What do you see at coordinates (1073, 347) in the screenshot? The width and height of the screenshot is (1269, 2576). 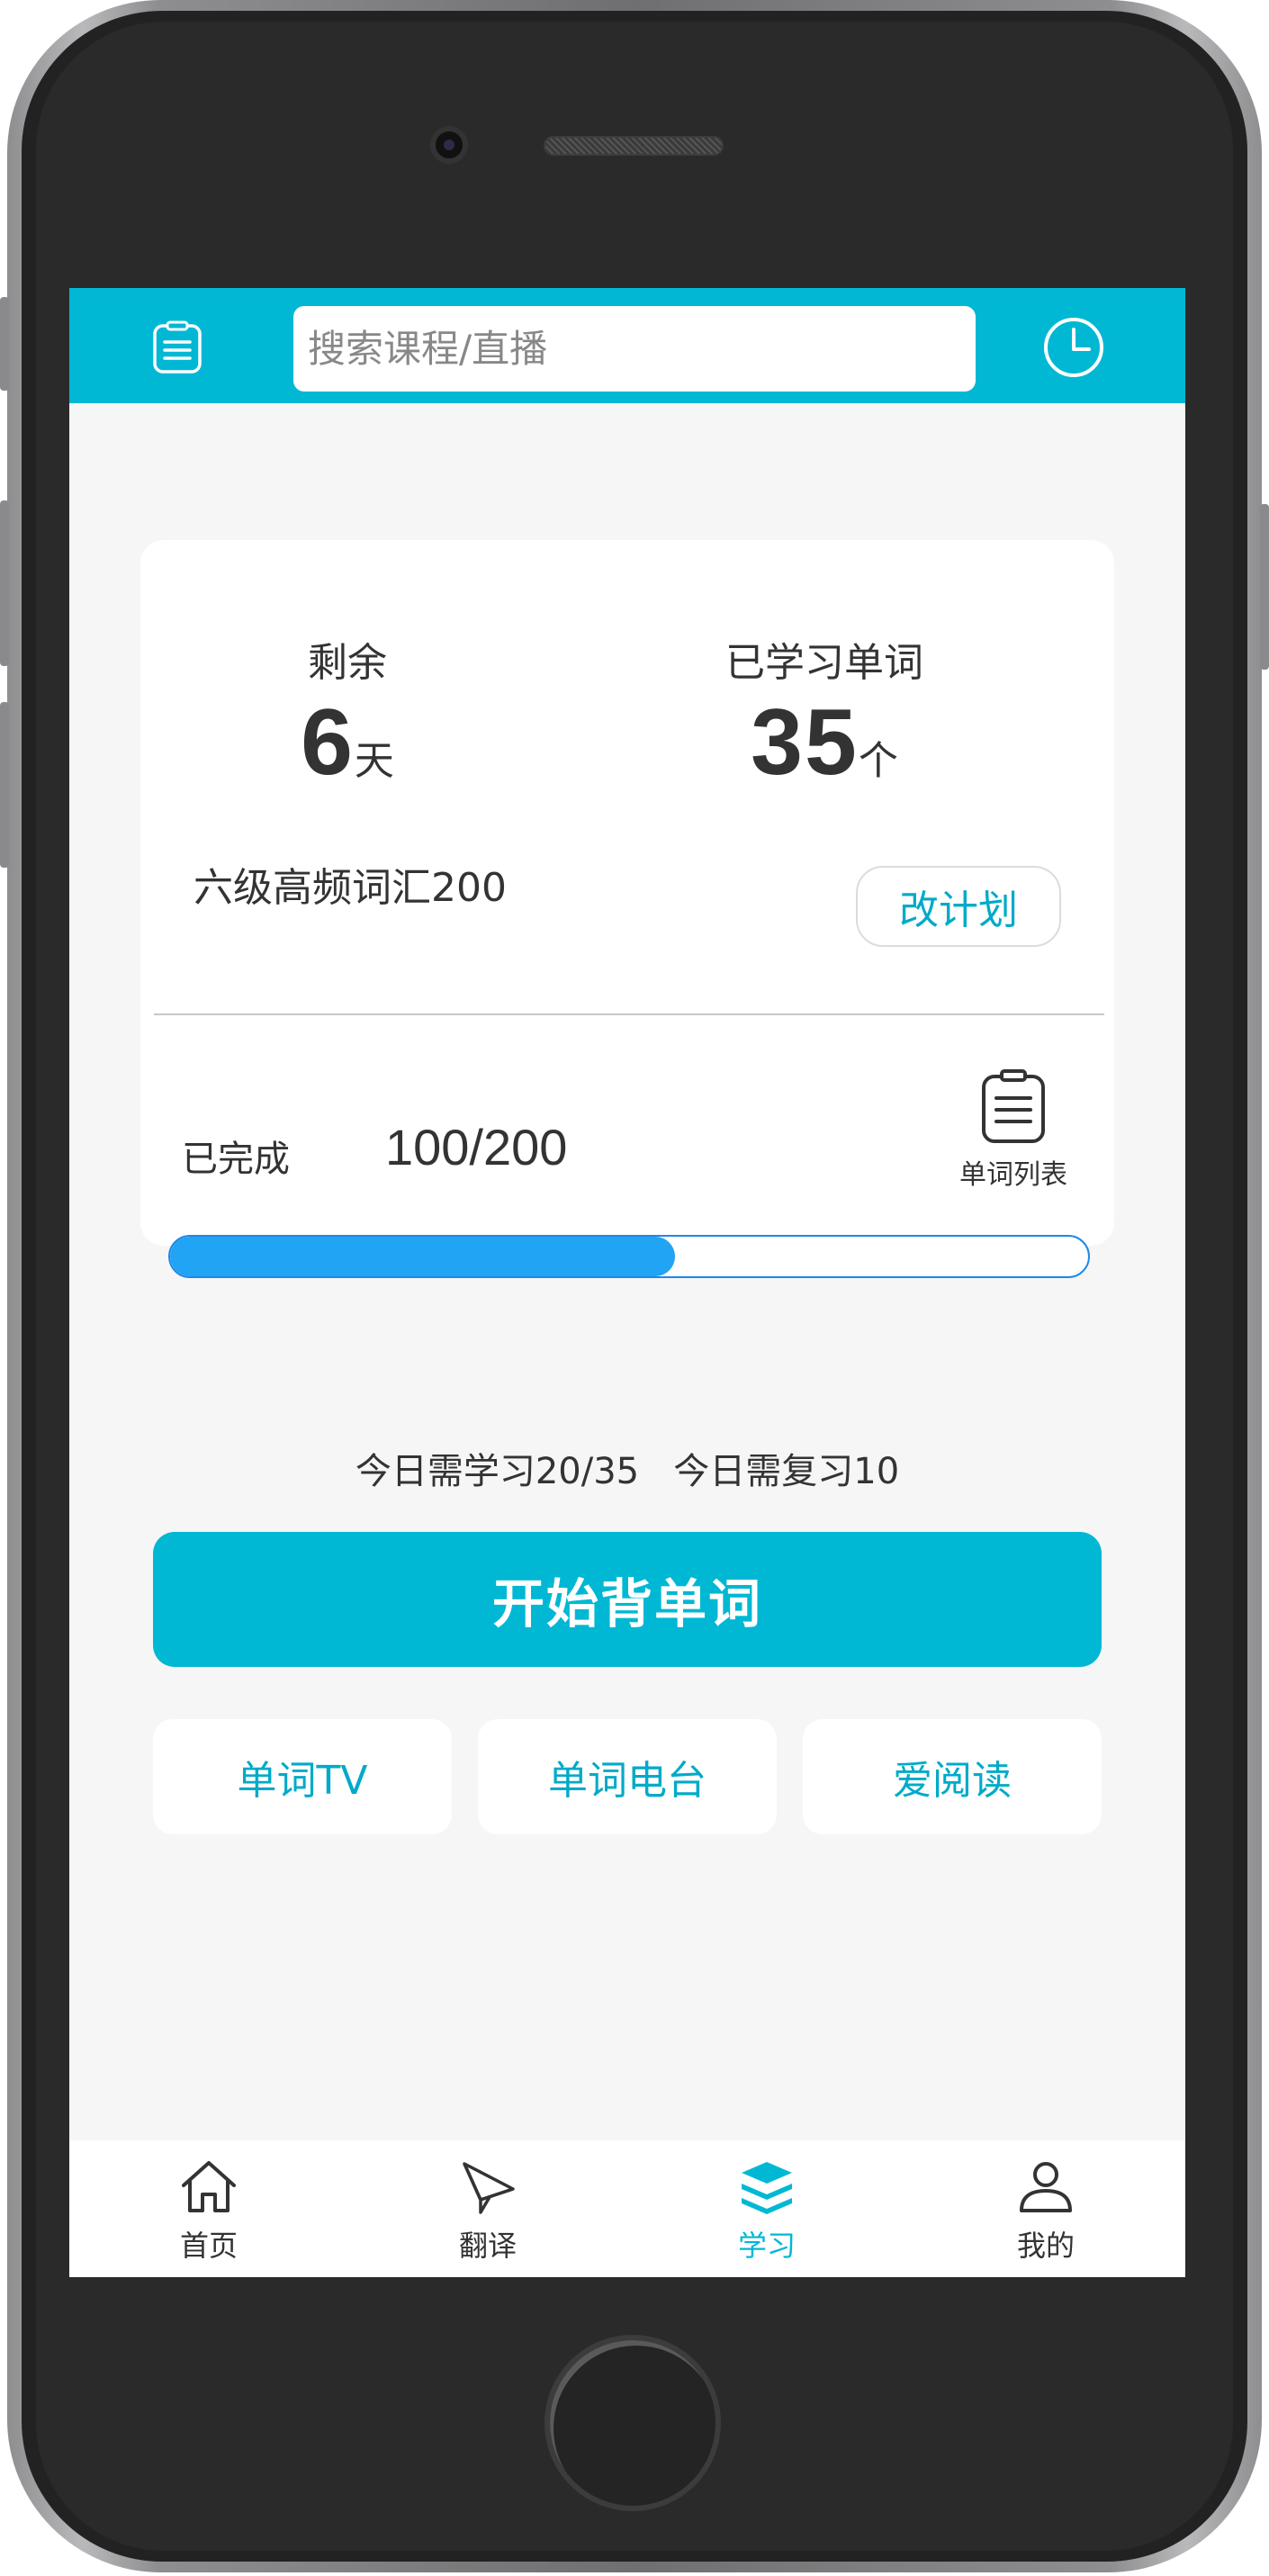 I see `clock-icon` at bounding box center [1073, 347].